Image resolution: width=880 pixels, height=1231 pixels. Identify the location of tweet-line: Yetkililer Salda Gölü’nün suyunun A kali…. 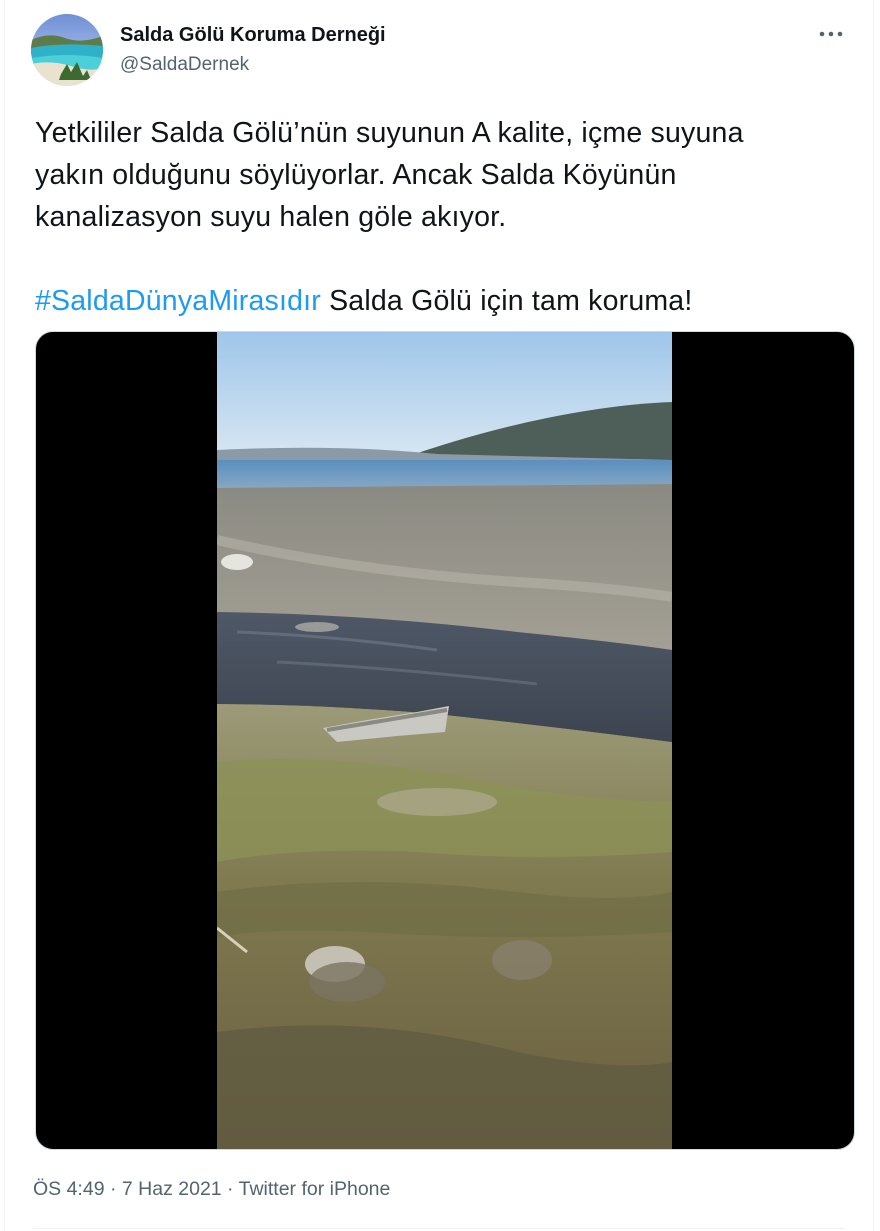
(389, 133).